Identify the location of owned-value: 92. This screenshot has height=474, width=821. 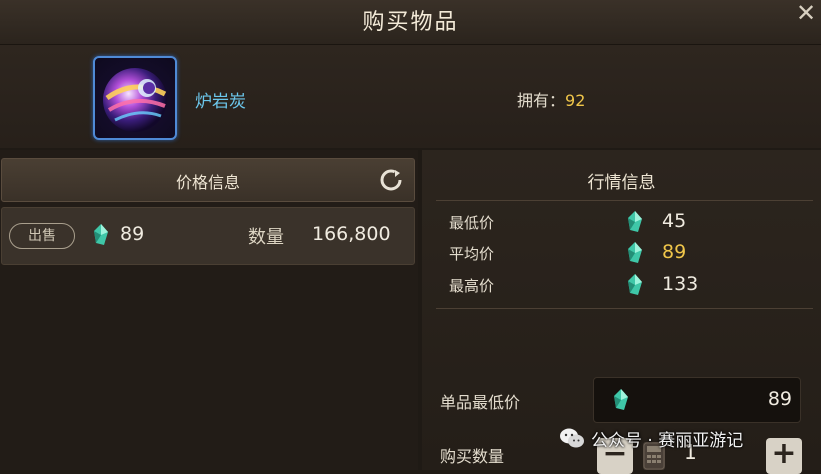
(575, 100).